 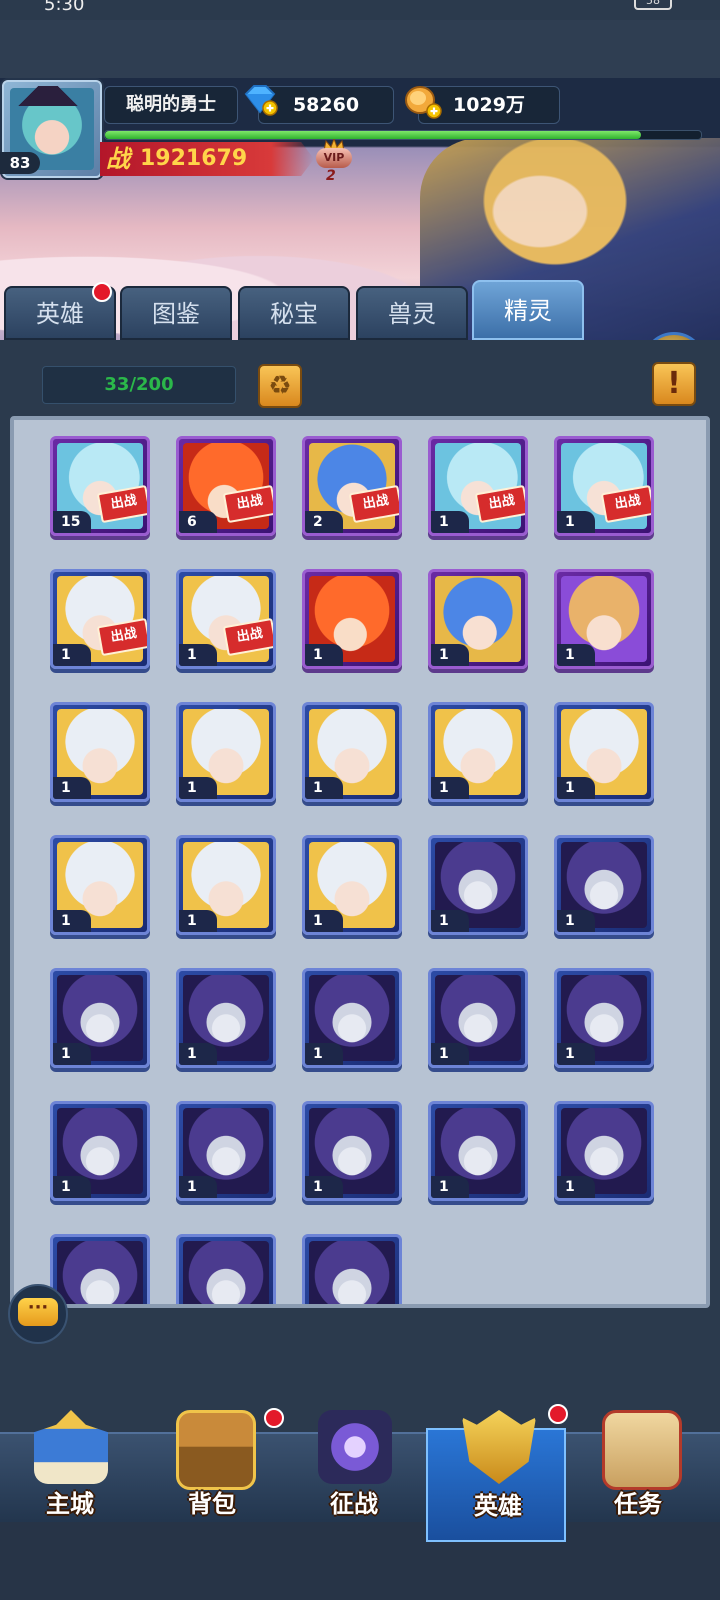 I want to click on treasure-chest-icon, so click(x=216, y=1450).